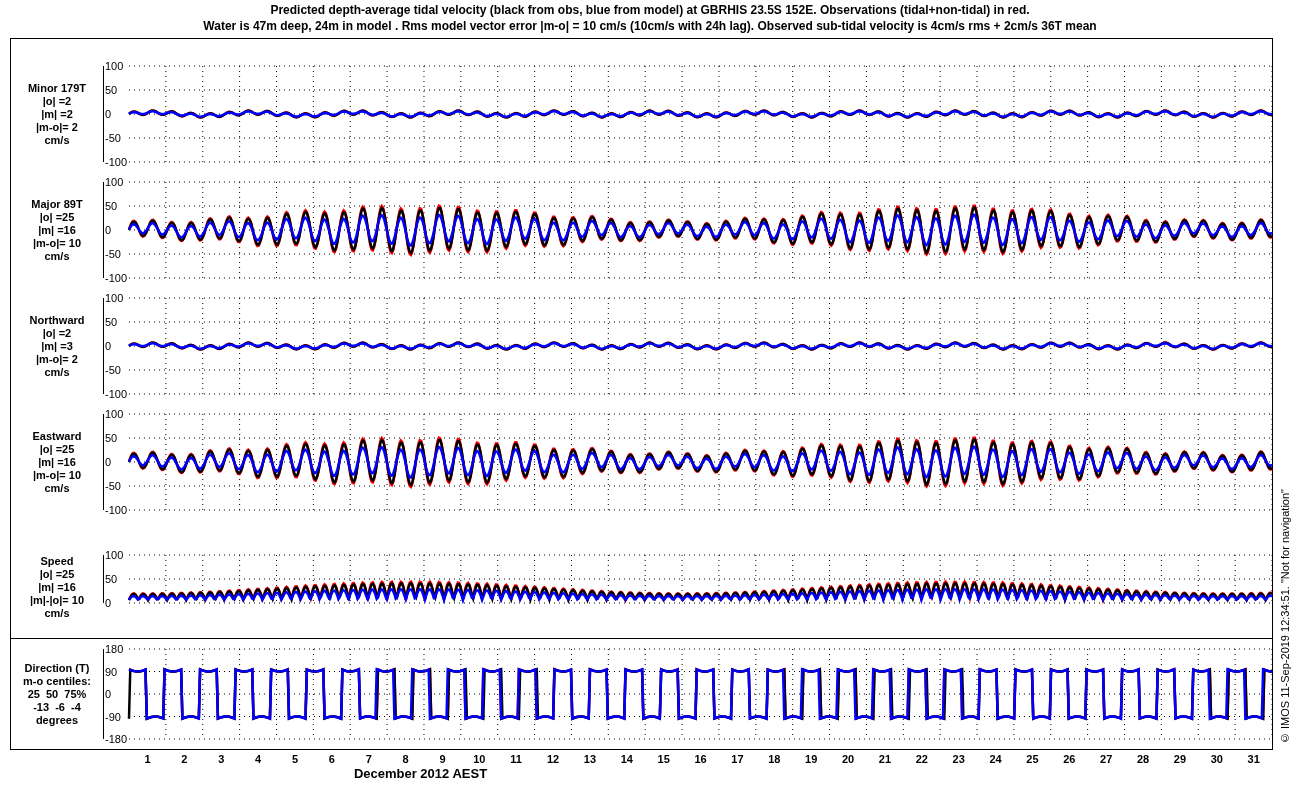  What do you see at coordinates (885, 759) in the screenshot?
I see `x-tick-label: 21` at bounding box center [885, 759].